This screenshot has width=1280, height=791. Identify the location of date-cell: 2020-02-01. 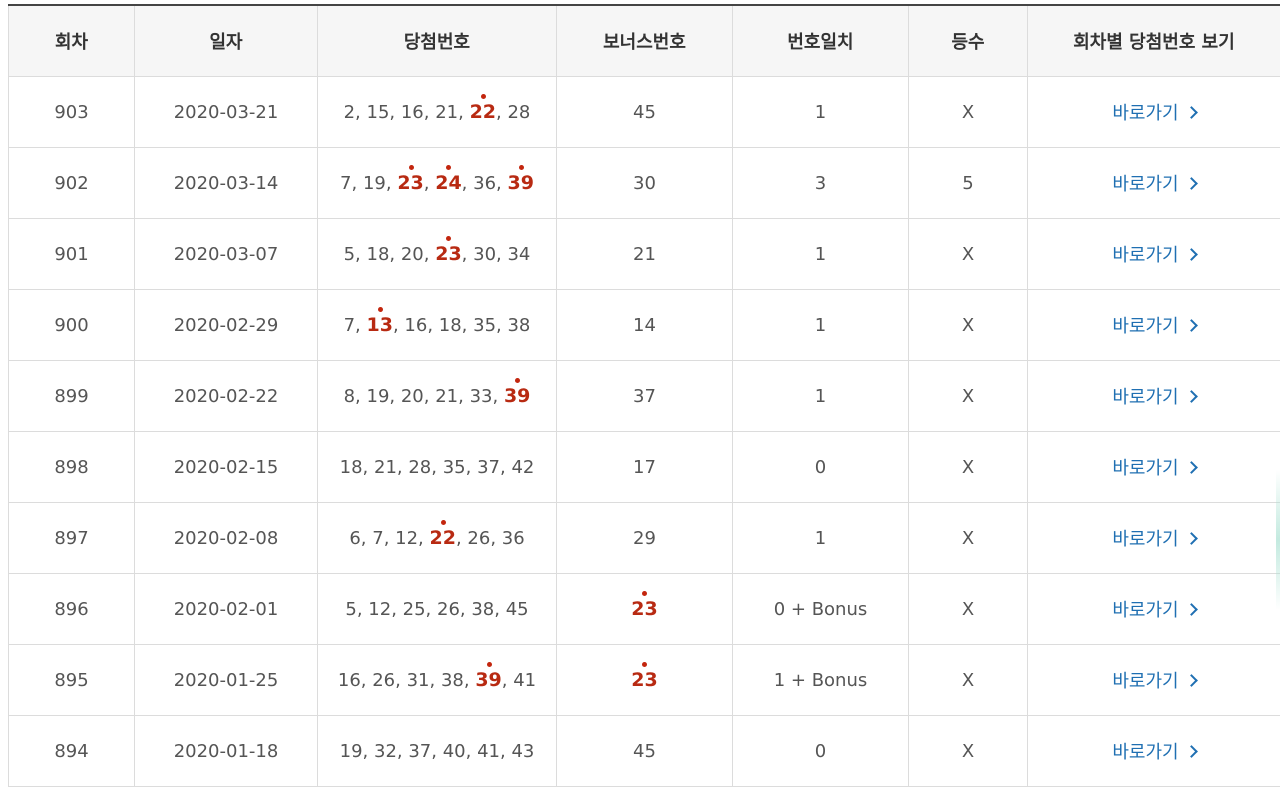
(226, 609).